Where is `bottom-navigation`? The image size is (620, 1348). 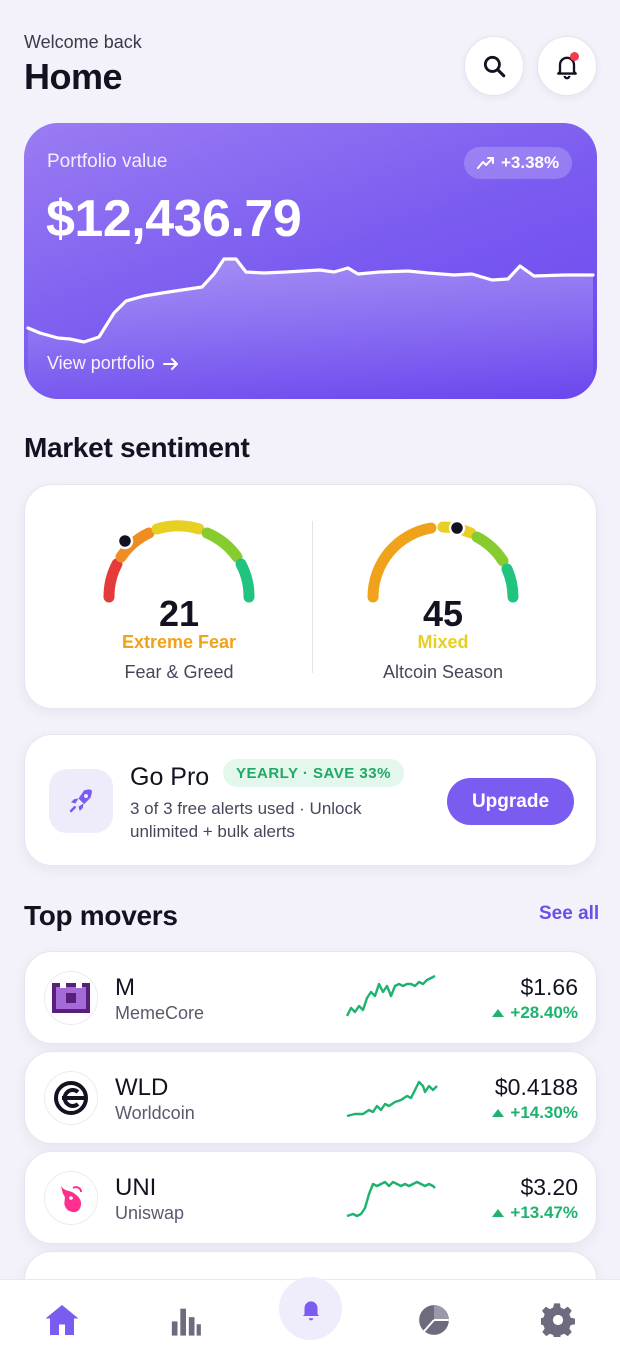
bottom-navigation is located at coordinates (310, 1312).